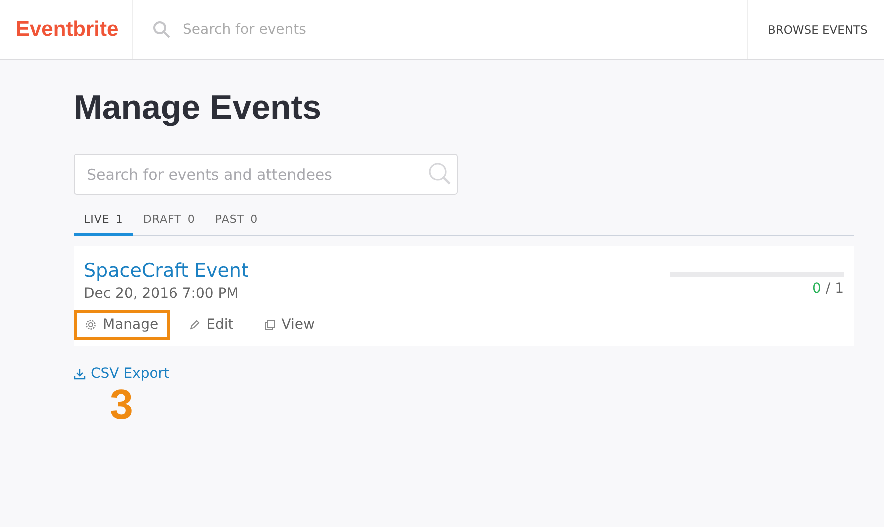 The height and width of the screenshot is (527, 884). I want to click on tab: DRAFT 0, so click(169, 222).